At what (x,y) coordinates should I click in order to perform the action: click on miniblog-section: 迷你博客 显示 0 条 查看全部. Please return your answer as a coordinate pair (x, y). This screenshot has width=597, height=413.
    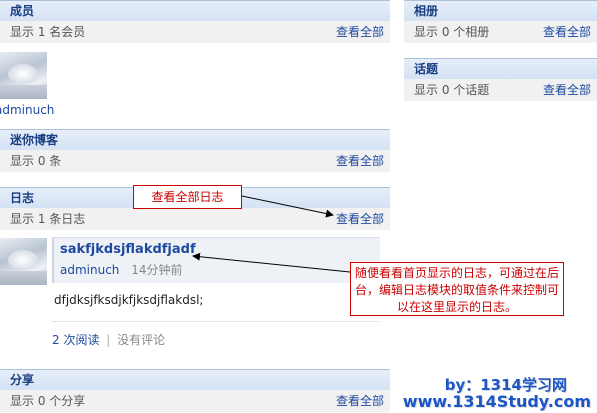
    Looking at the image, I should click on (195, 150).